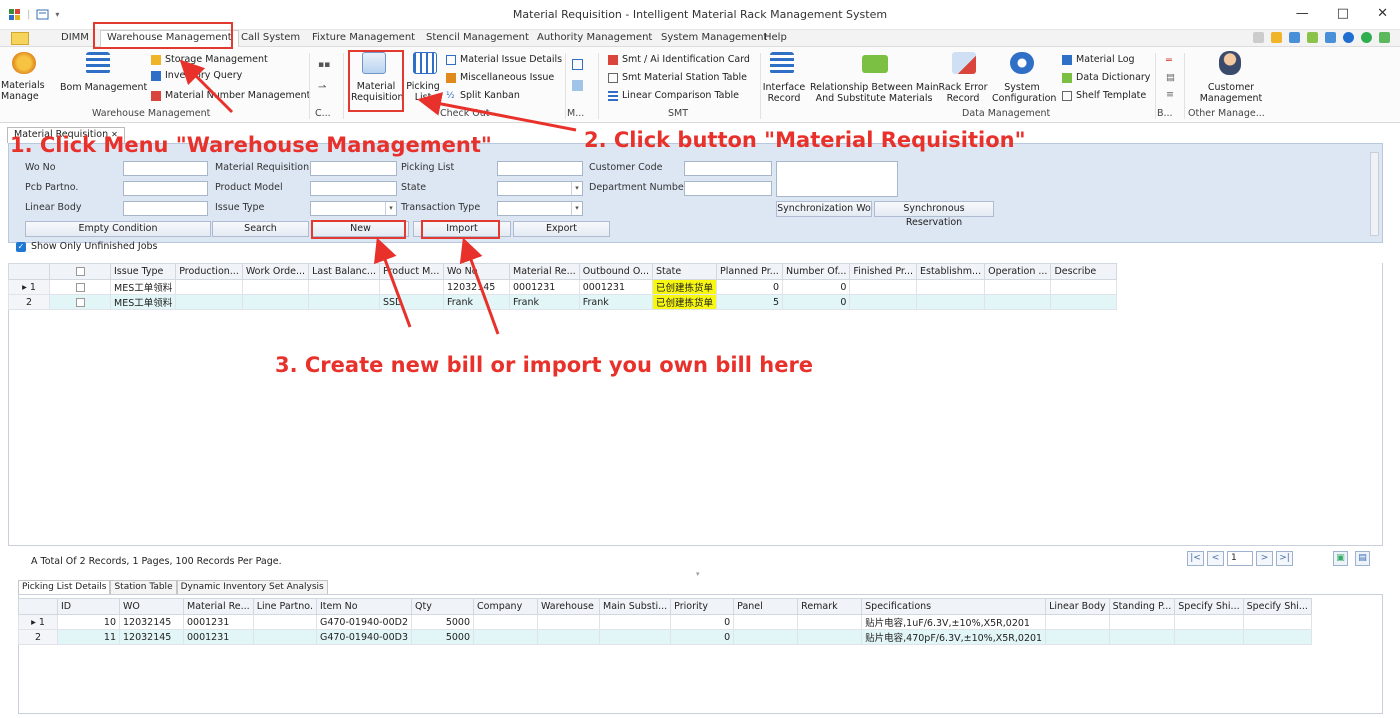 This screenshot has width=1400, height=718. What do you see at coordinates (479, 286) in the screenshot?
I see `arrow-to-import-button` at bounding box center [479, 286].